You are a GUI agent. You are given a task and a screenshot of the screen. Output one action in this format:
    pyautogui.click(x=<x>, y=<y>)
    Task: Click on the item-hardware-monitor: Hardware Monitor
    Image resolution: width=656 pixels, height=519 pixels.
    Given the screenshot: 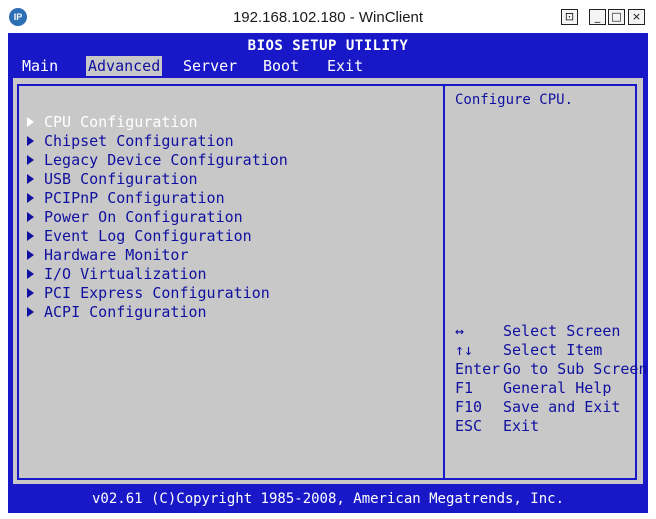 What is the action you would take?
    pyautogui.click(x=157, y=255)
    